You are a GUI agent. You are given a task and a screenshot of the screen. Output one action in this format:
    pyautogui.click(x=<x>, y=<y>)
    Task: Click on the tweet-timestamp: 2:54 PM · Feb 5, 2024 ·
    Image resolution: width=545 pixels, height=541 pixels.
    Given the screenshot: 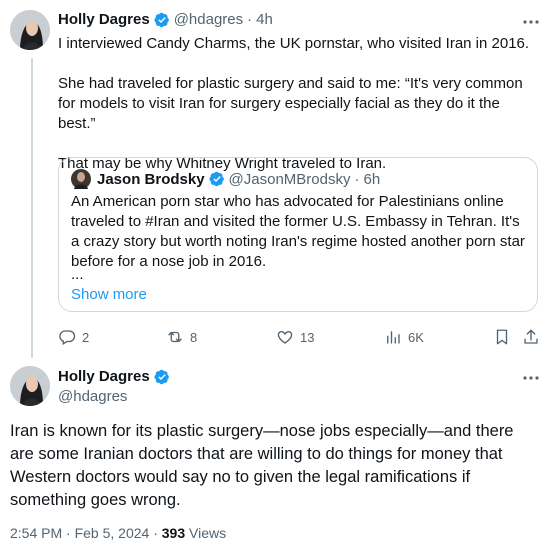 What is the action you would take?
    pyautogui.click(x=86, y=533)
    